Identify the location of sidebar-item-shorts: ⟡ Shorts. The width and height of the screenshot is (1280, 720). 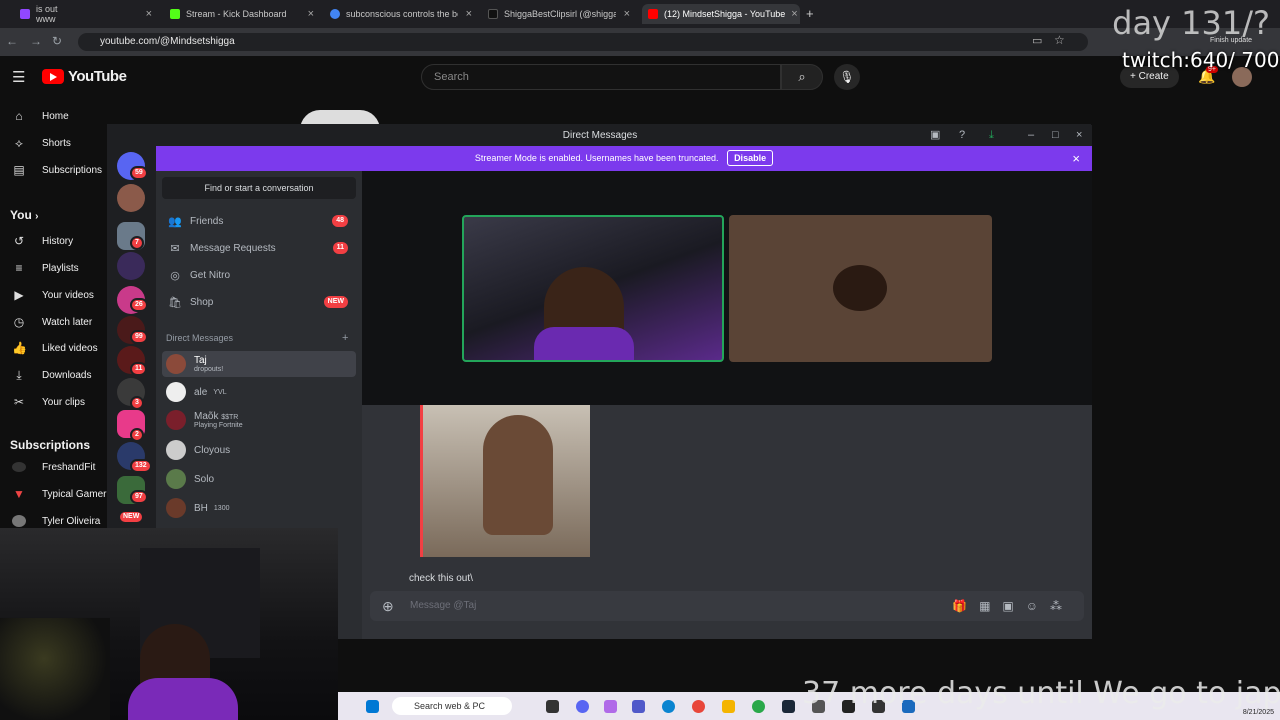
(55, 143).